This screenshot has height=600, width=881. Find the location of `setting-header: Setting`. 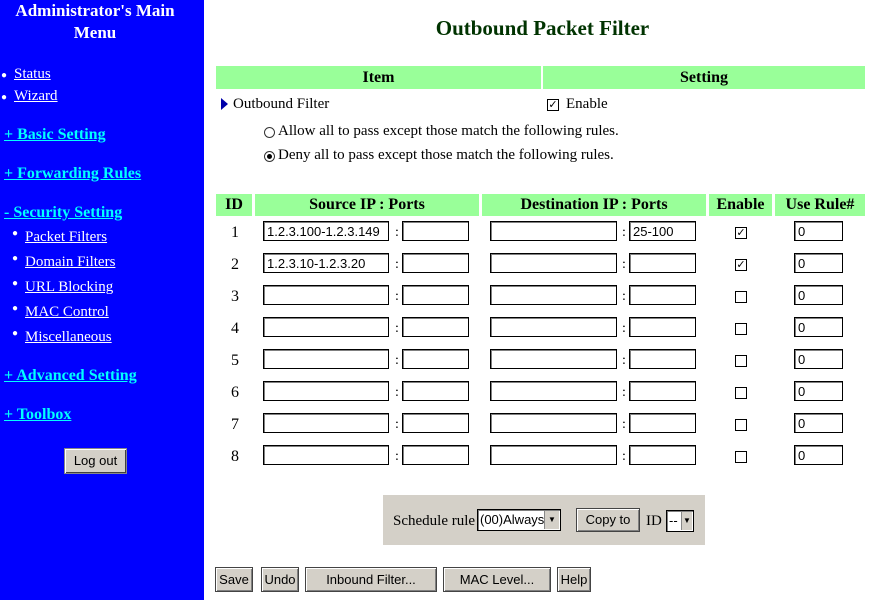

setting-header: Setting is located at coordinates (704, 77).